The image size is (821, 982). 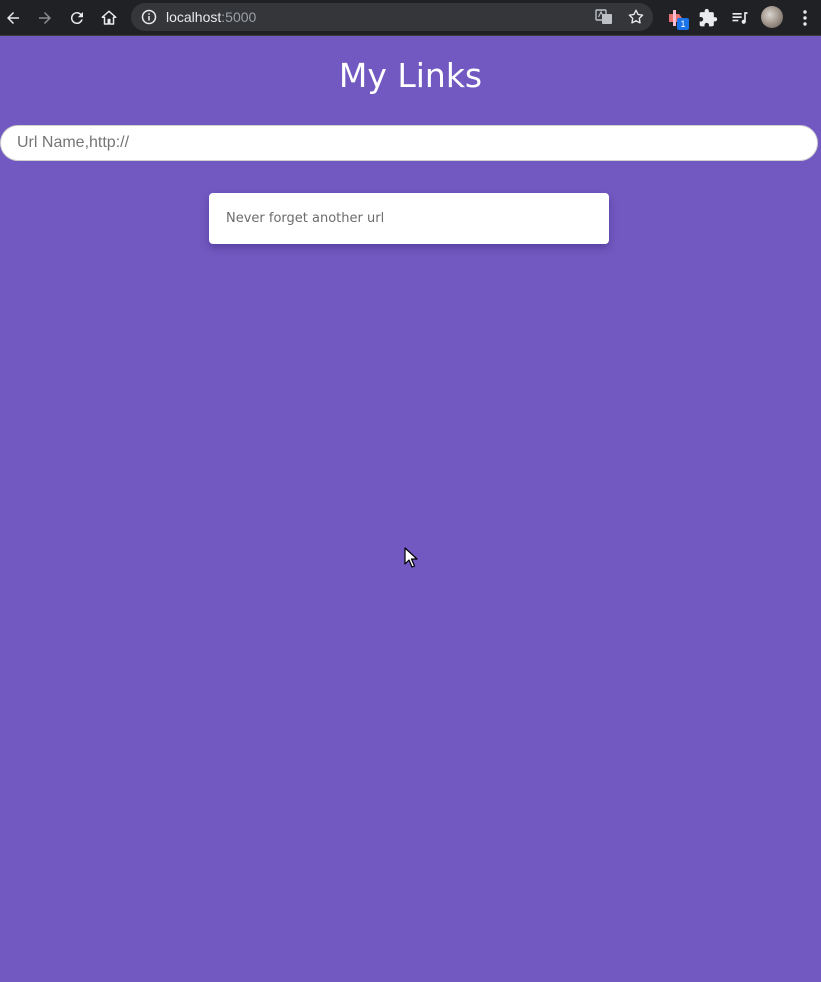 I want to click on forward-icon, so click(x=45, y=18).